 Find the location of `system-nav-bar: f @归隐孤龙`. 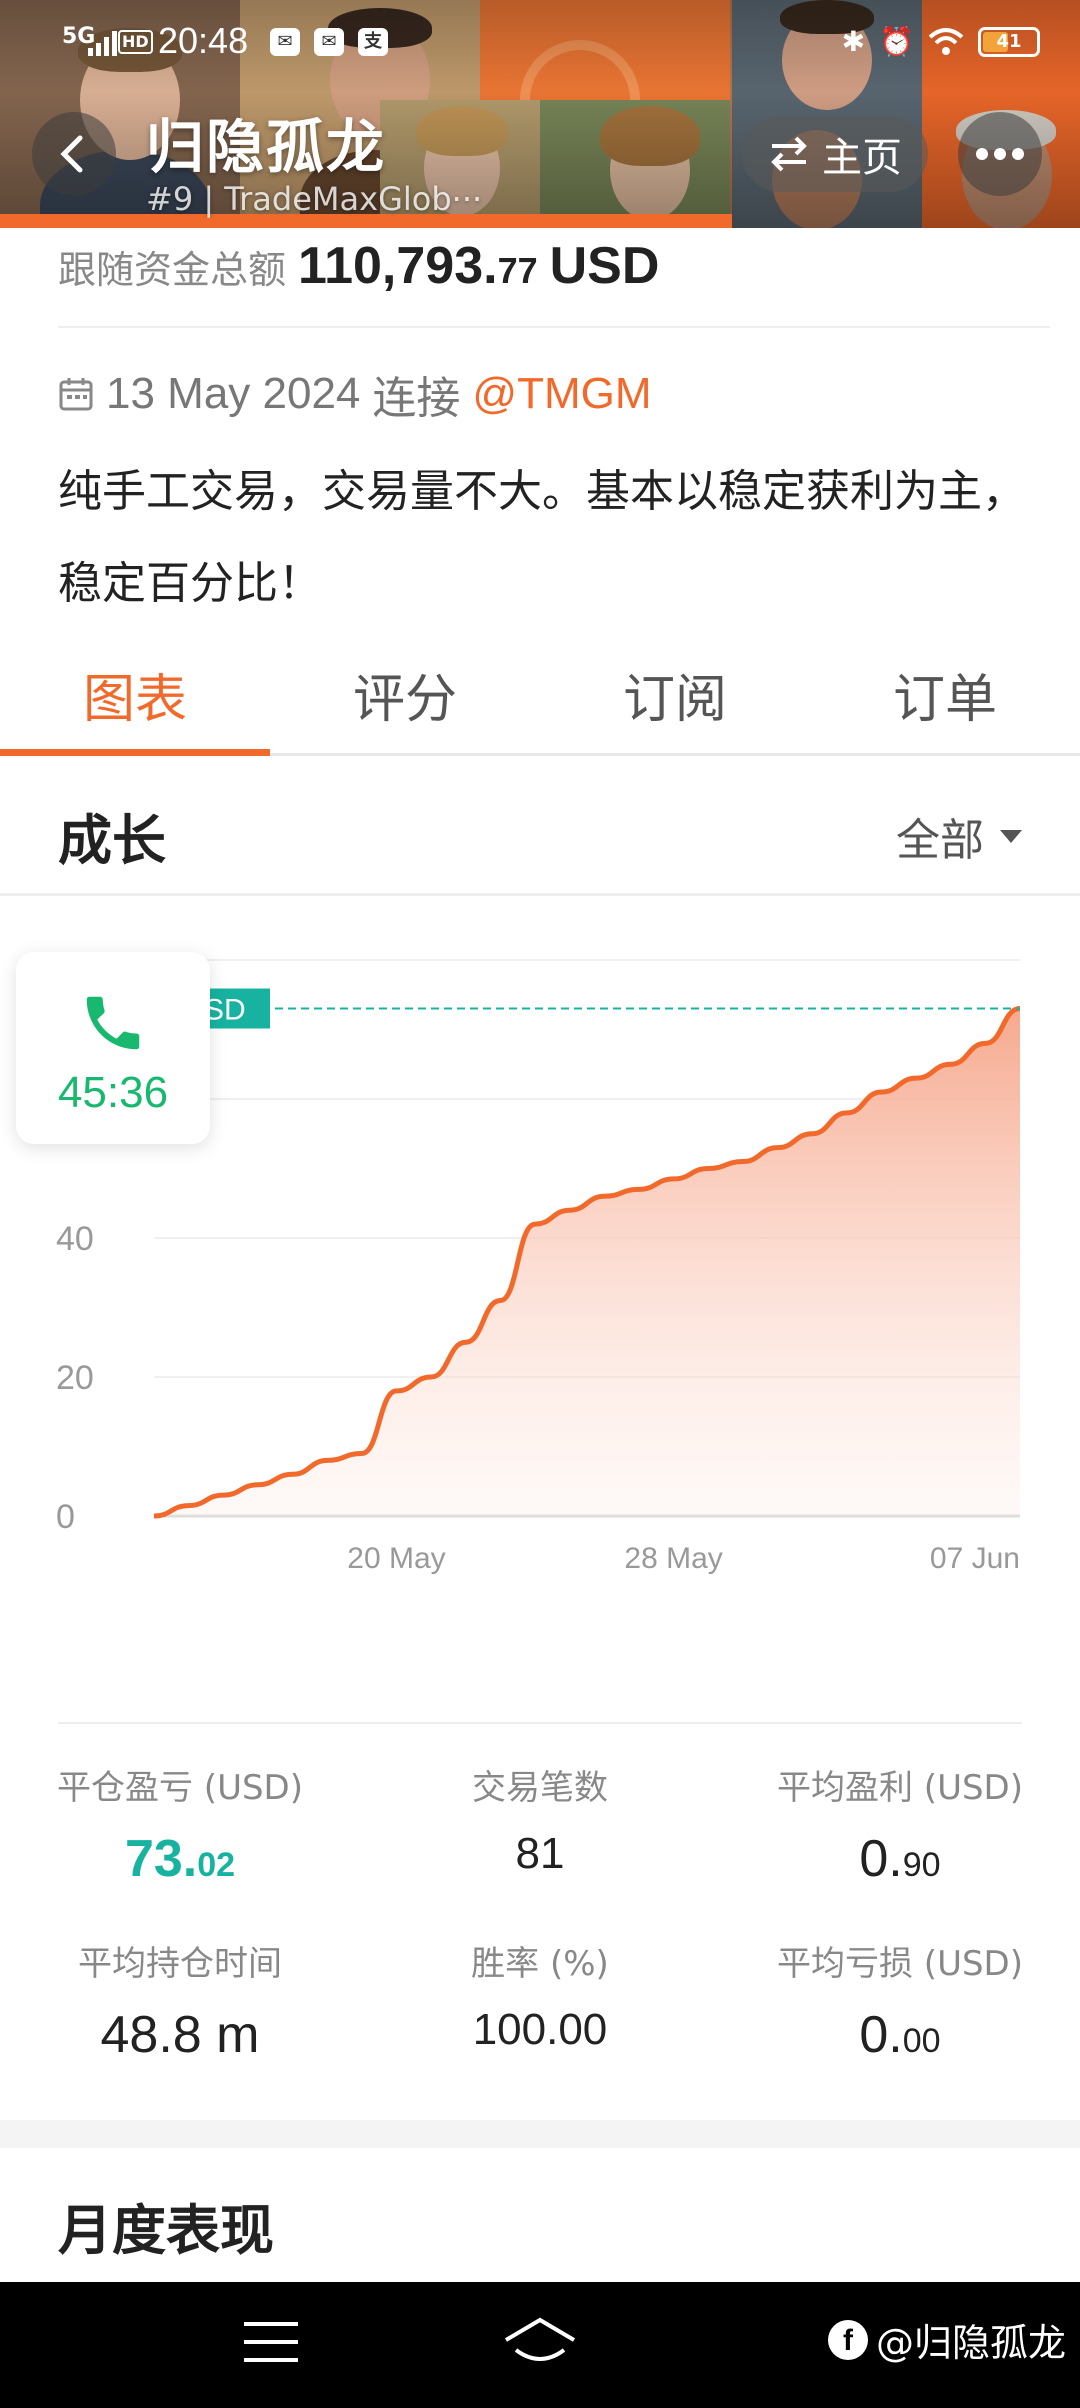

system-nav-bar: f @归隐孤龙 is located at coordinates (540, 2345).